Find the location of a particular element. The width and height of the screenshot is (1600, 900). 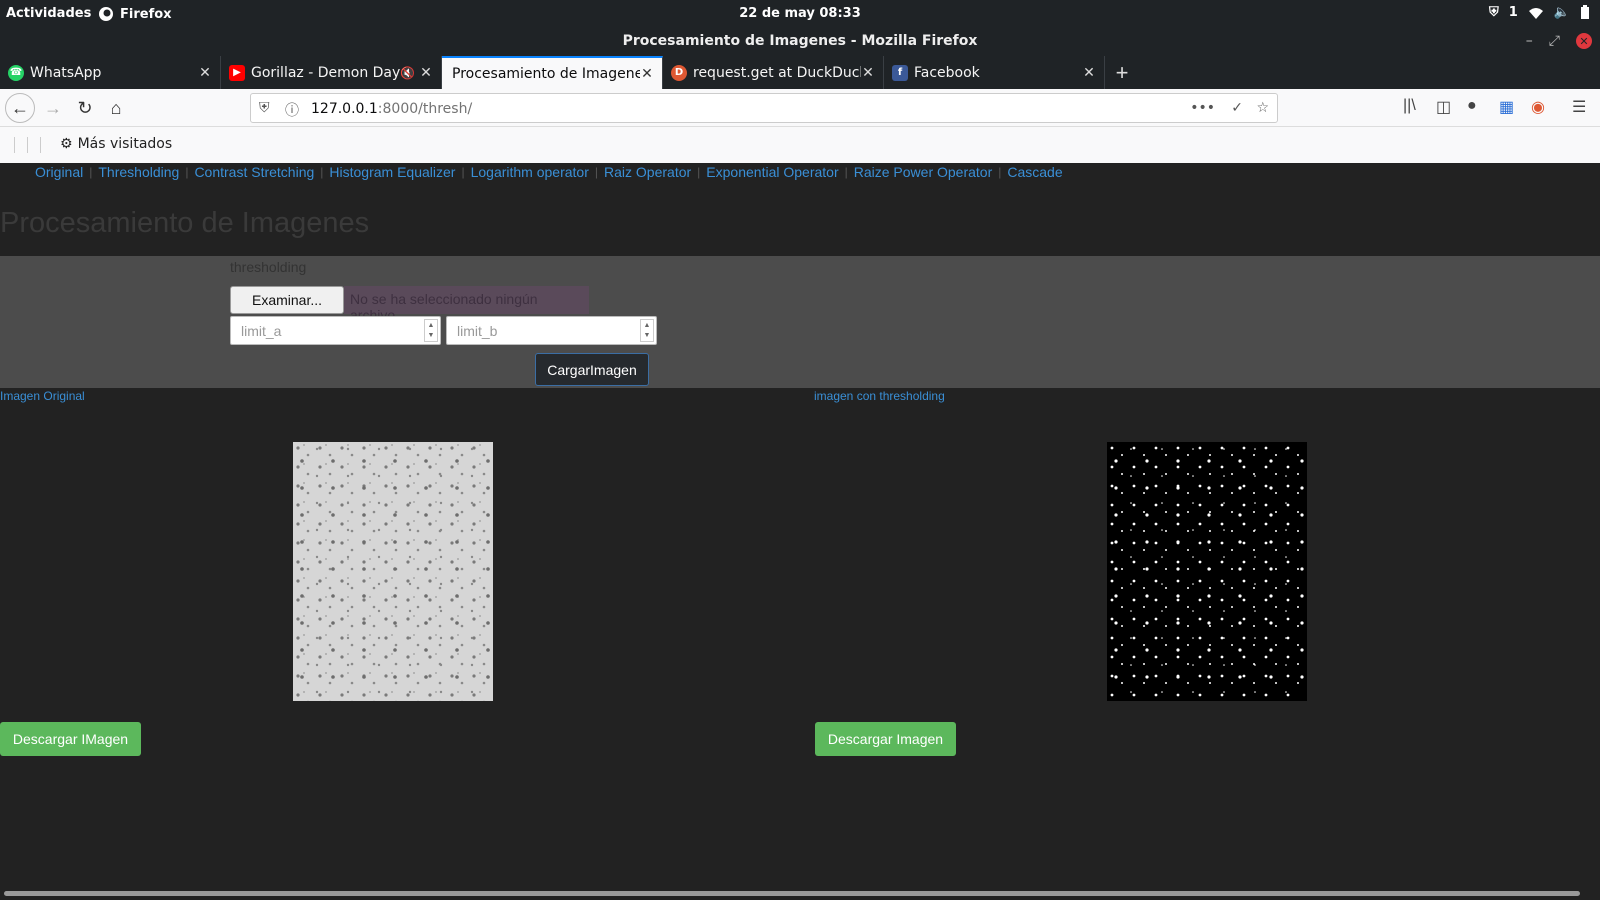

nav-link-logarithm: Logarithm operator is located at coordinates (530, 172).